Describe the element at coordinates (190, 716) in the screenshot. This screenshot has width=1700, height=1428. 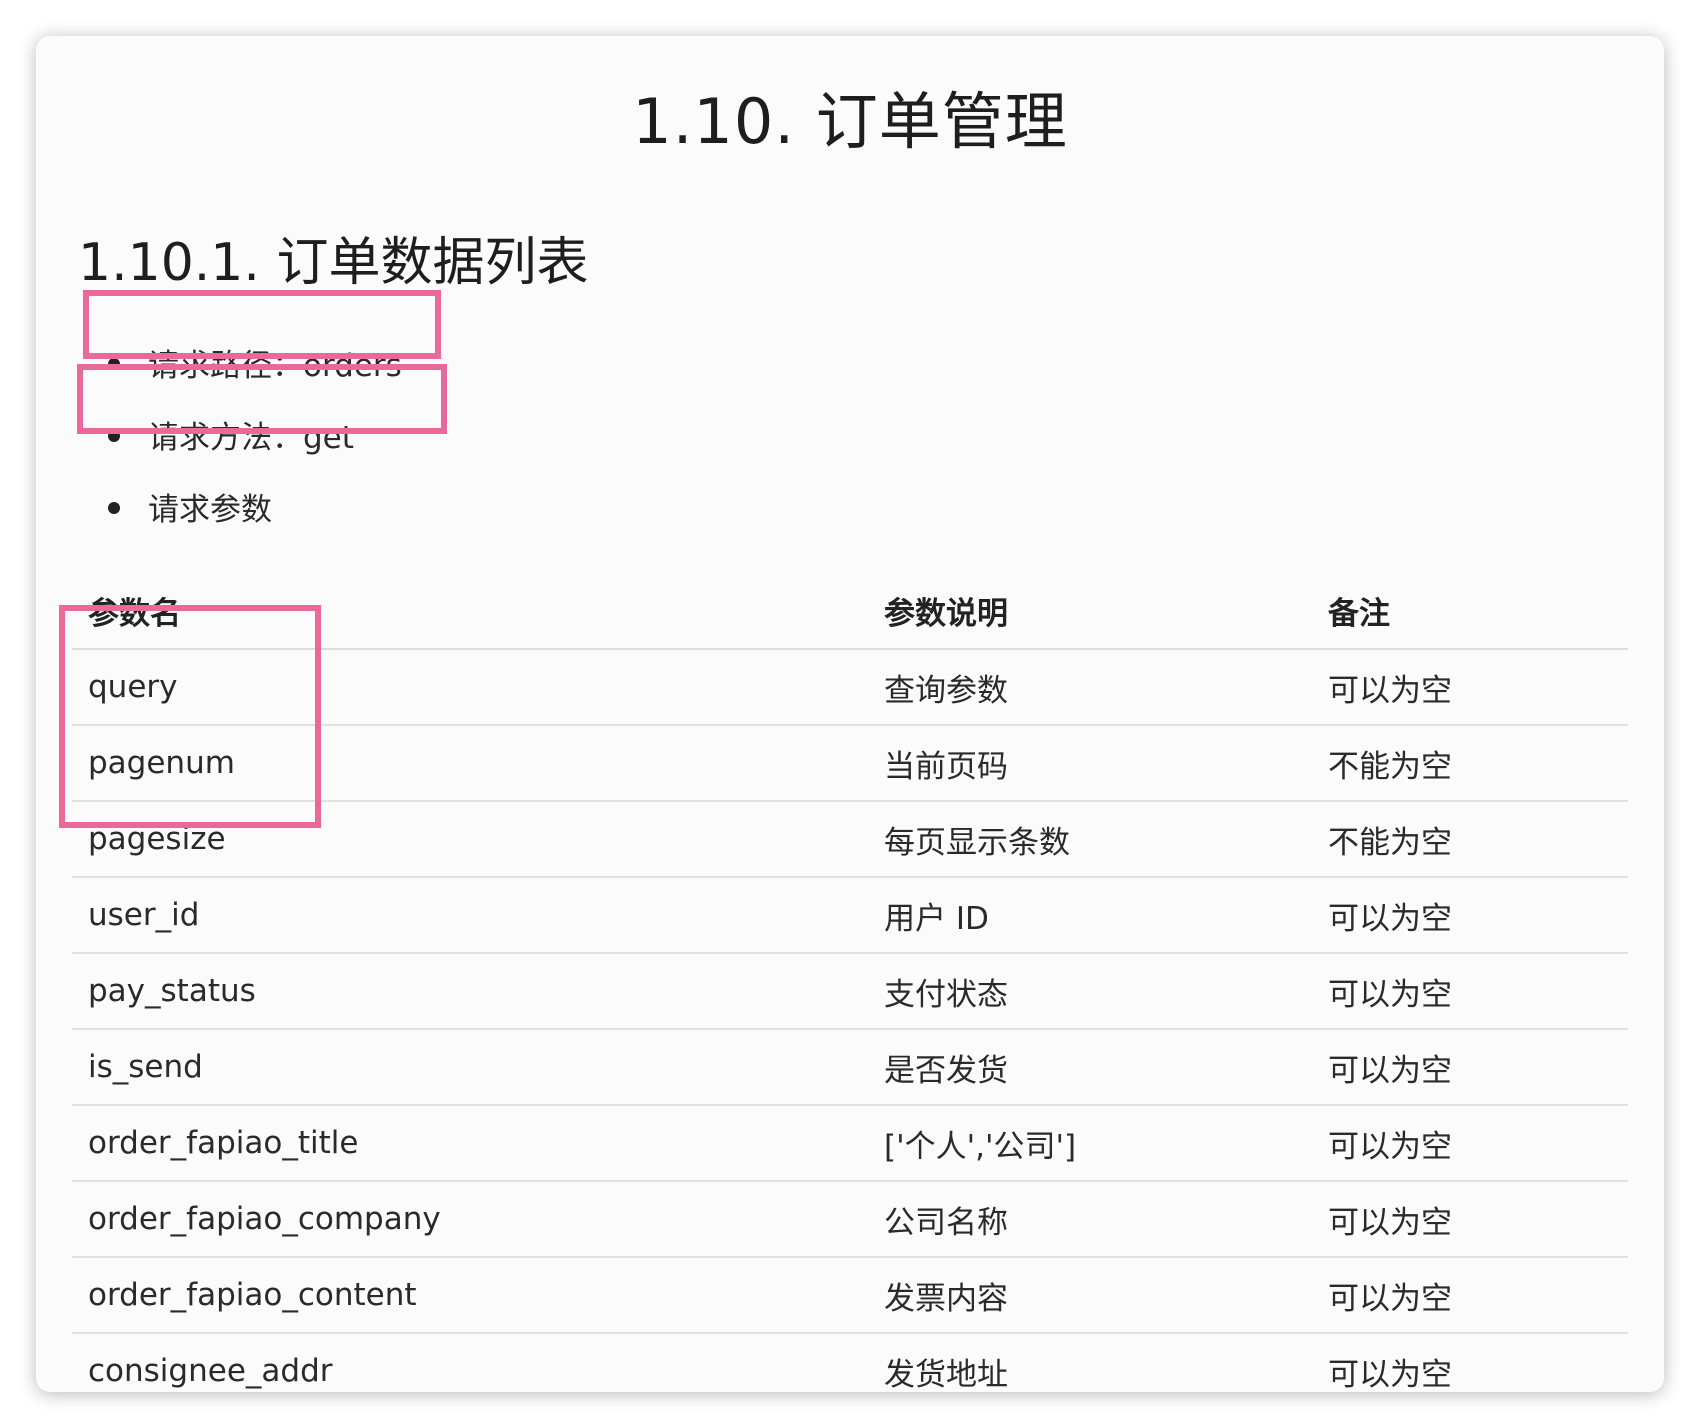
I see `highlight-box-pagination-params` at that location.